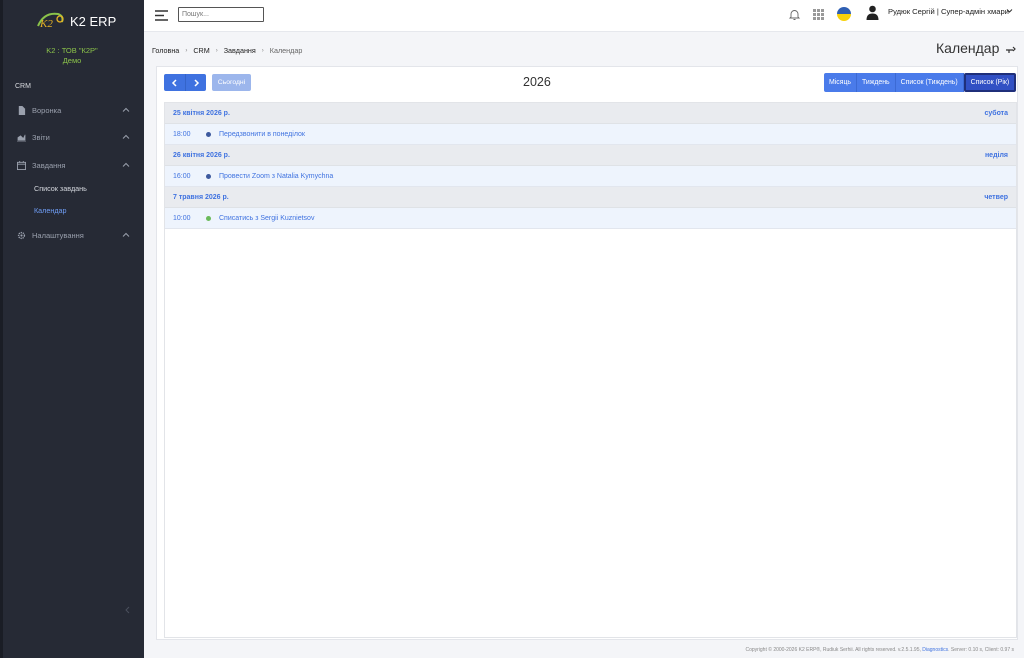  I want to click on sidebar-item-funnel: Воронка, so click(72, 110).